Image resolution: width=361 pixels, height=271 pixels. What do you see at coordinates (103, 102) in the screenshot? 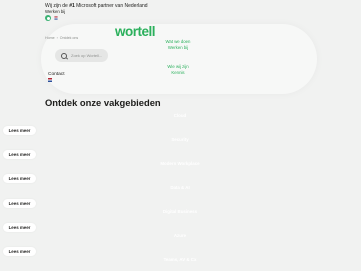
I see `section-heading: Ontdek onze vakgebieden` at bounding box center [103, 102].